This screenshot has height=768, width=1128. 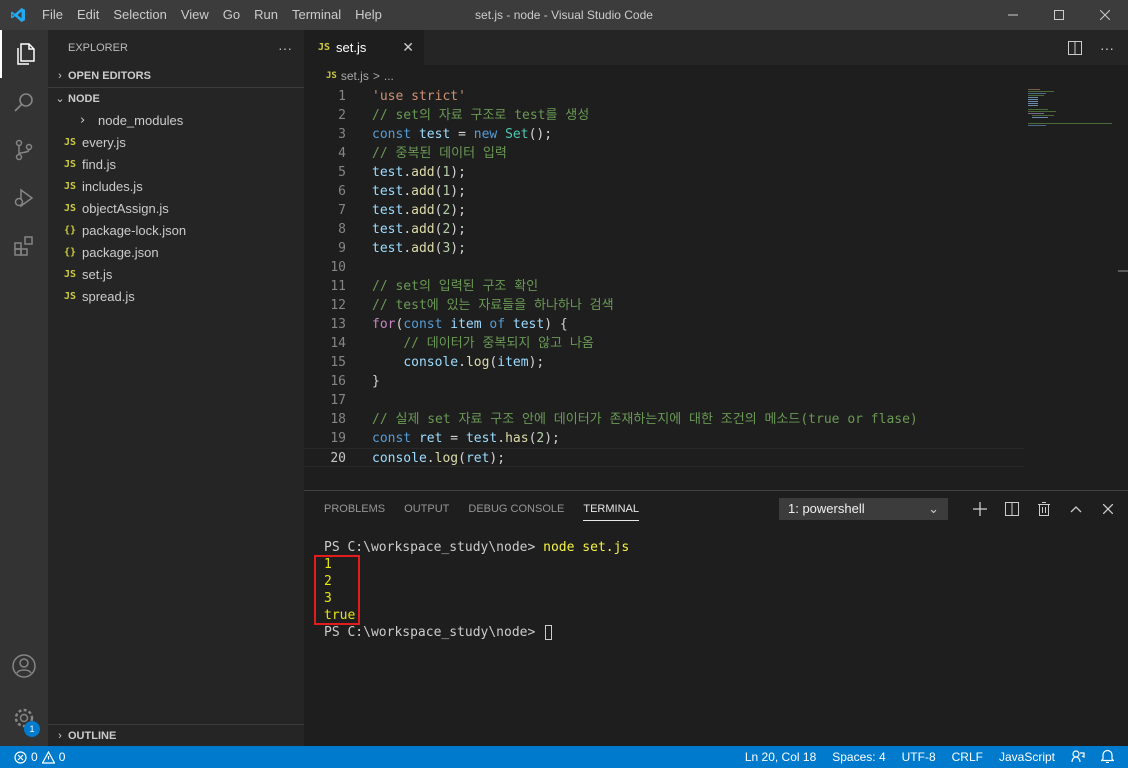 What do you see at coordinates (24, 246) in the screenshot?
I see `extensions-button` at bounding box center [24, 246].